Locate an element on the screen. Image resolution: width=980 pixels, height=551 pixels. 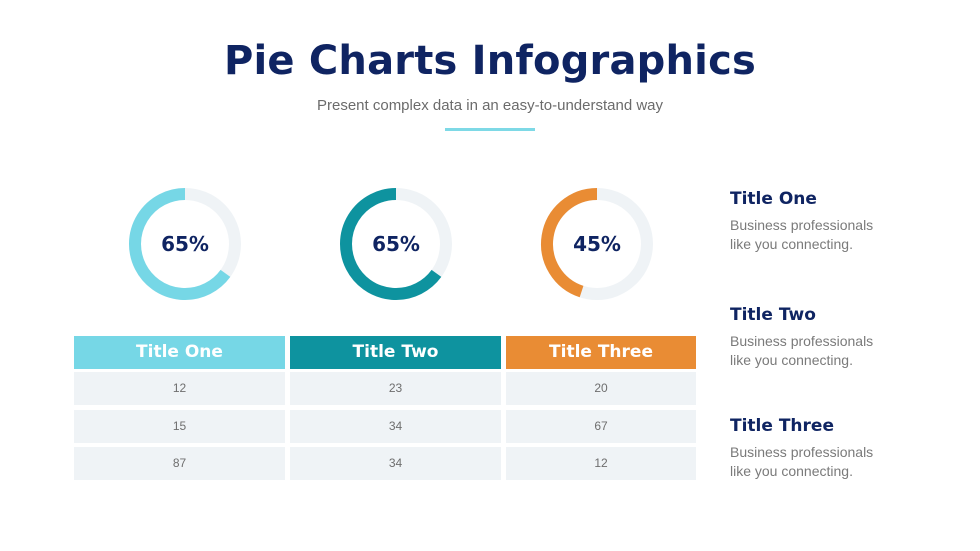
table-column-3: Title Three 20 67 12 is located at coordinates (601, 408).